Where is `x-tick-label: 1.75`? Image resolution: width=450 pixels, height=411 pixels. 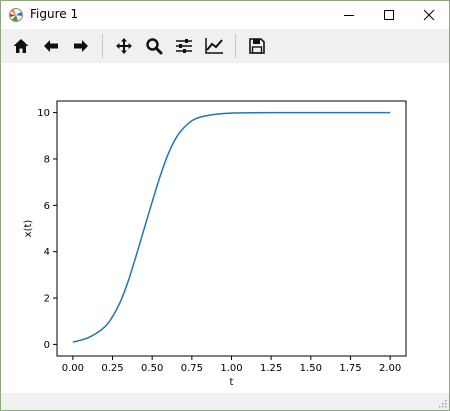 x-tick-label: 1.75 is located at coordinates (350, 368).